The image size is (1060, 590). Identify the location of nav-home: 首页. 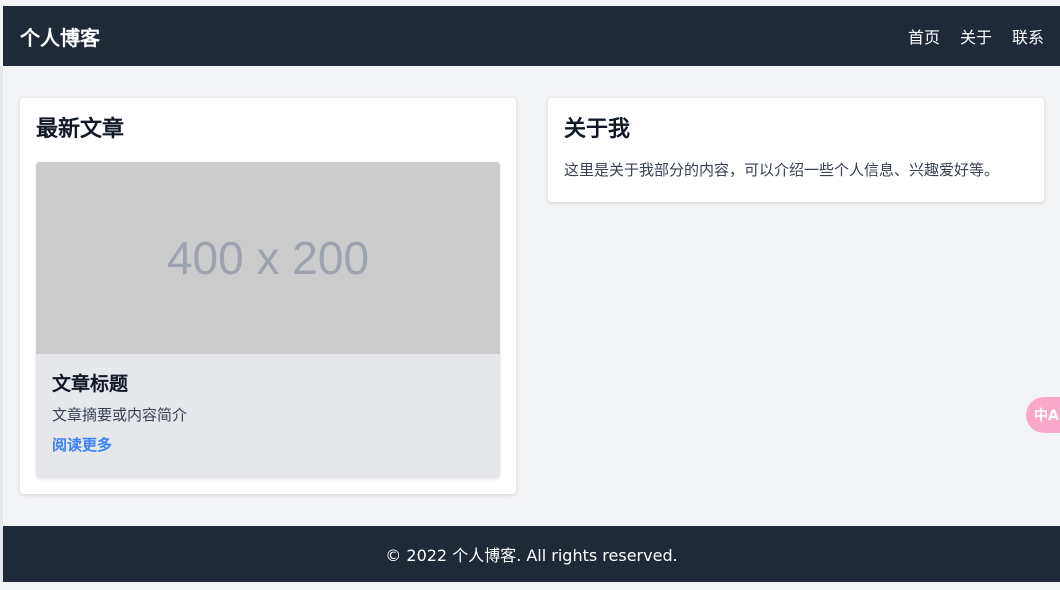
(924, 36).